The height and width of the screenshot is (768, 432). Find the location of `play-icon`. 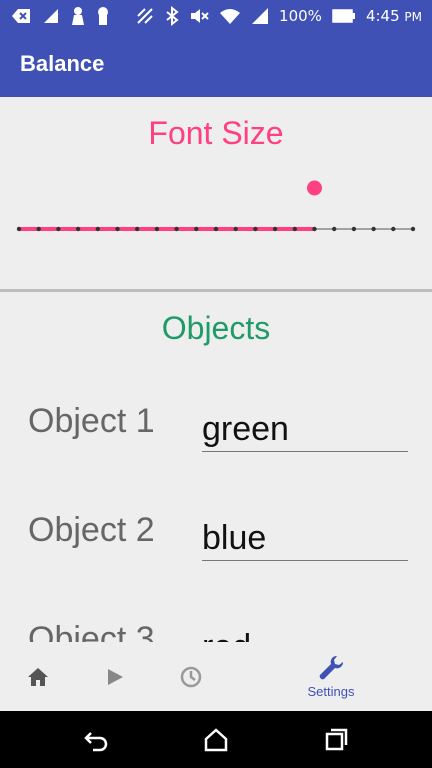

play-icon is located at coordinates (115, 676).